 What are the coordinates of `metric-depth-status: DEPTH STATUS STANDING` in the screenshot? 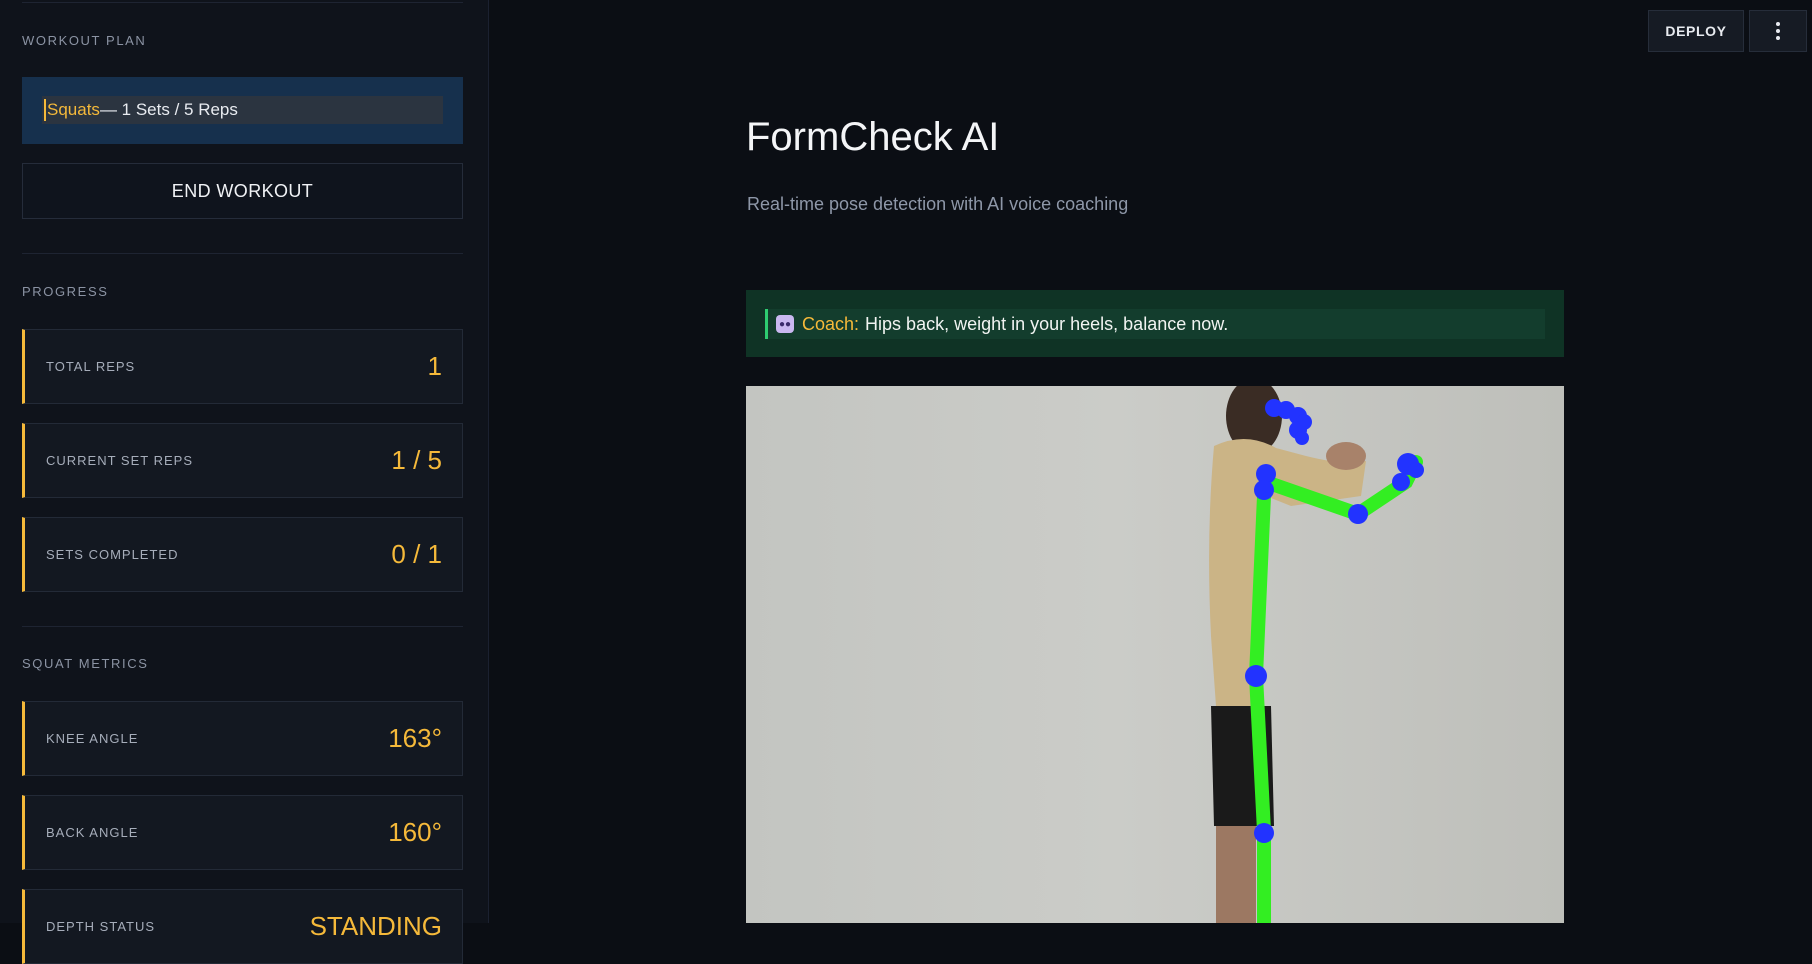 It's located at (242, 926).